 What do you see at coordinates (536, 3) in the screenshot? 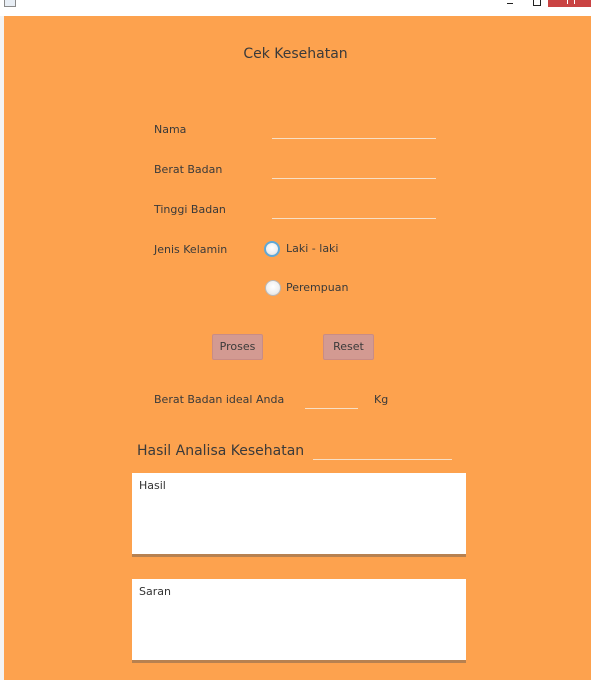
I see `maximize-icon` at bounding box center [536, 3].